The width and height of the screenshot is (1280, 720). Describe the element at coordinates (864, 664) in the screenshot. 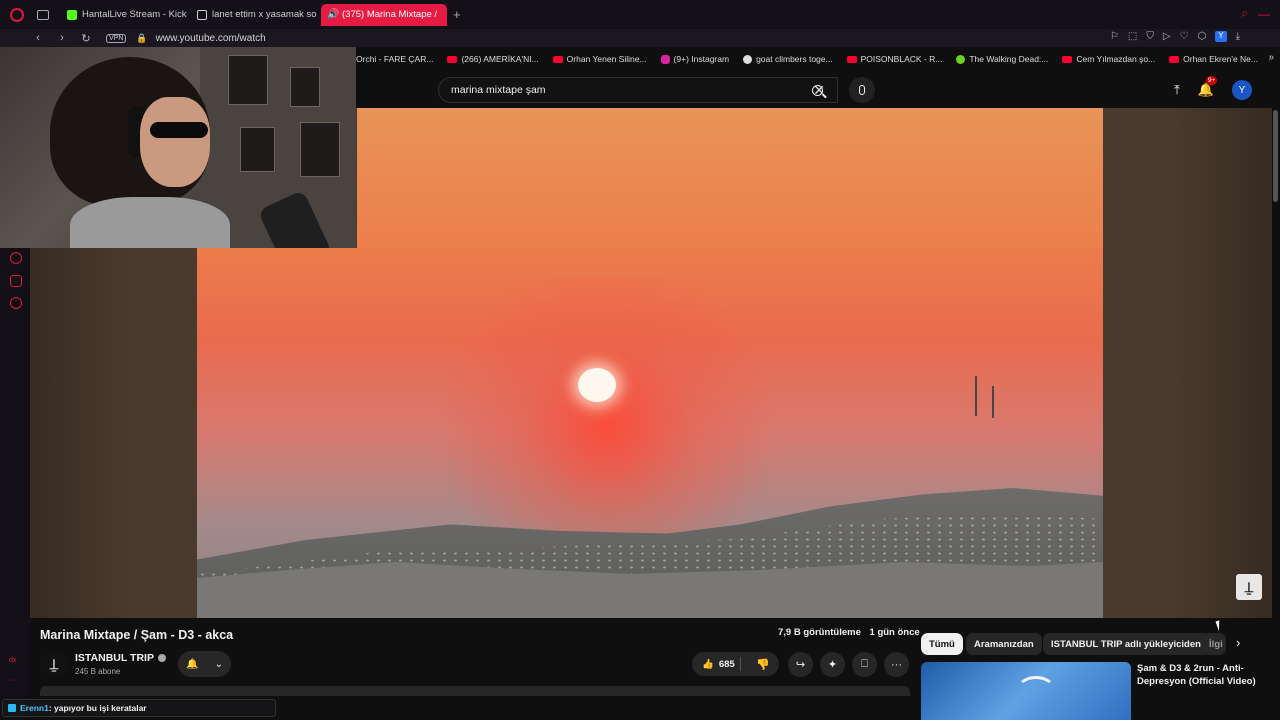

I see `save-button: ⎕` at that location.